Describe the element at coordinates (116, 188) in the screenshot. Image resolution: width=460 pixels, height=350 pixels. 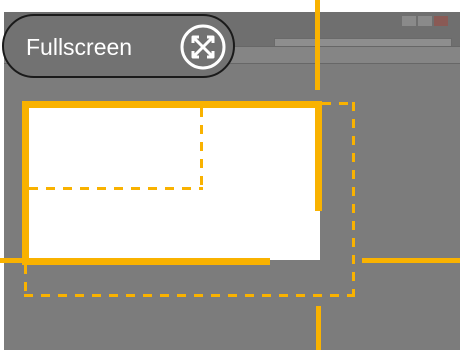
I see `dashed-guide-inner-horizontal` at that location.